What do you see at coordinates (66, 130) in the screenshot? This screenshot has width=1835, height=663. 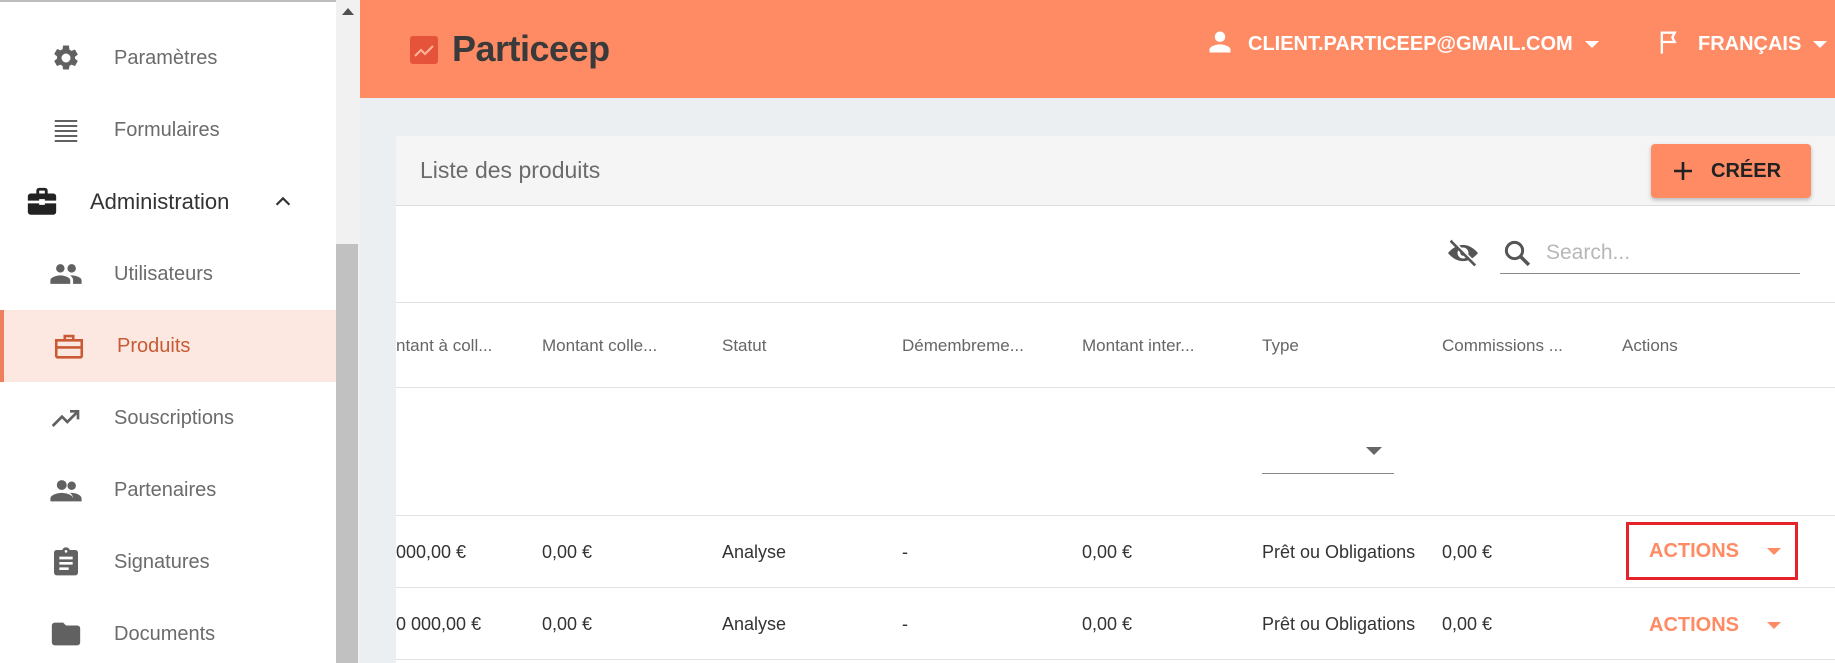 I see `list-icon` at bounding box center [66, 130].